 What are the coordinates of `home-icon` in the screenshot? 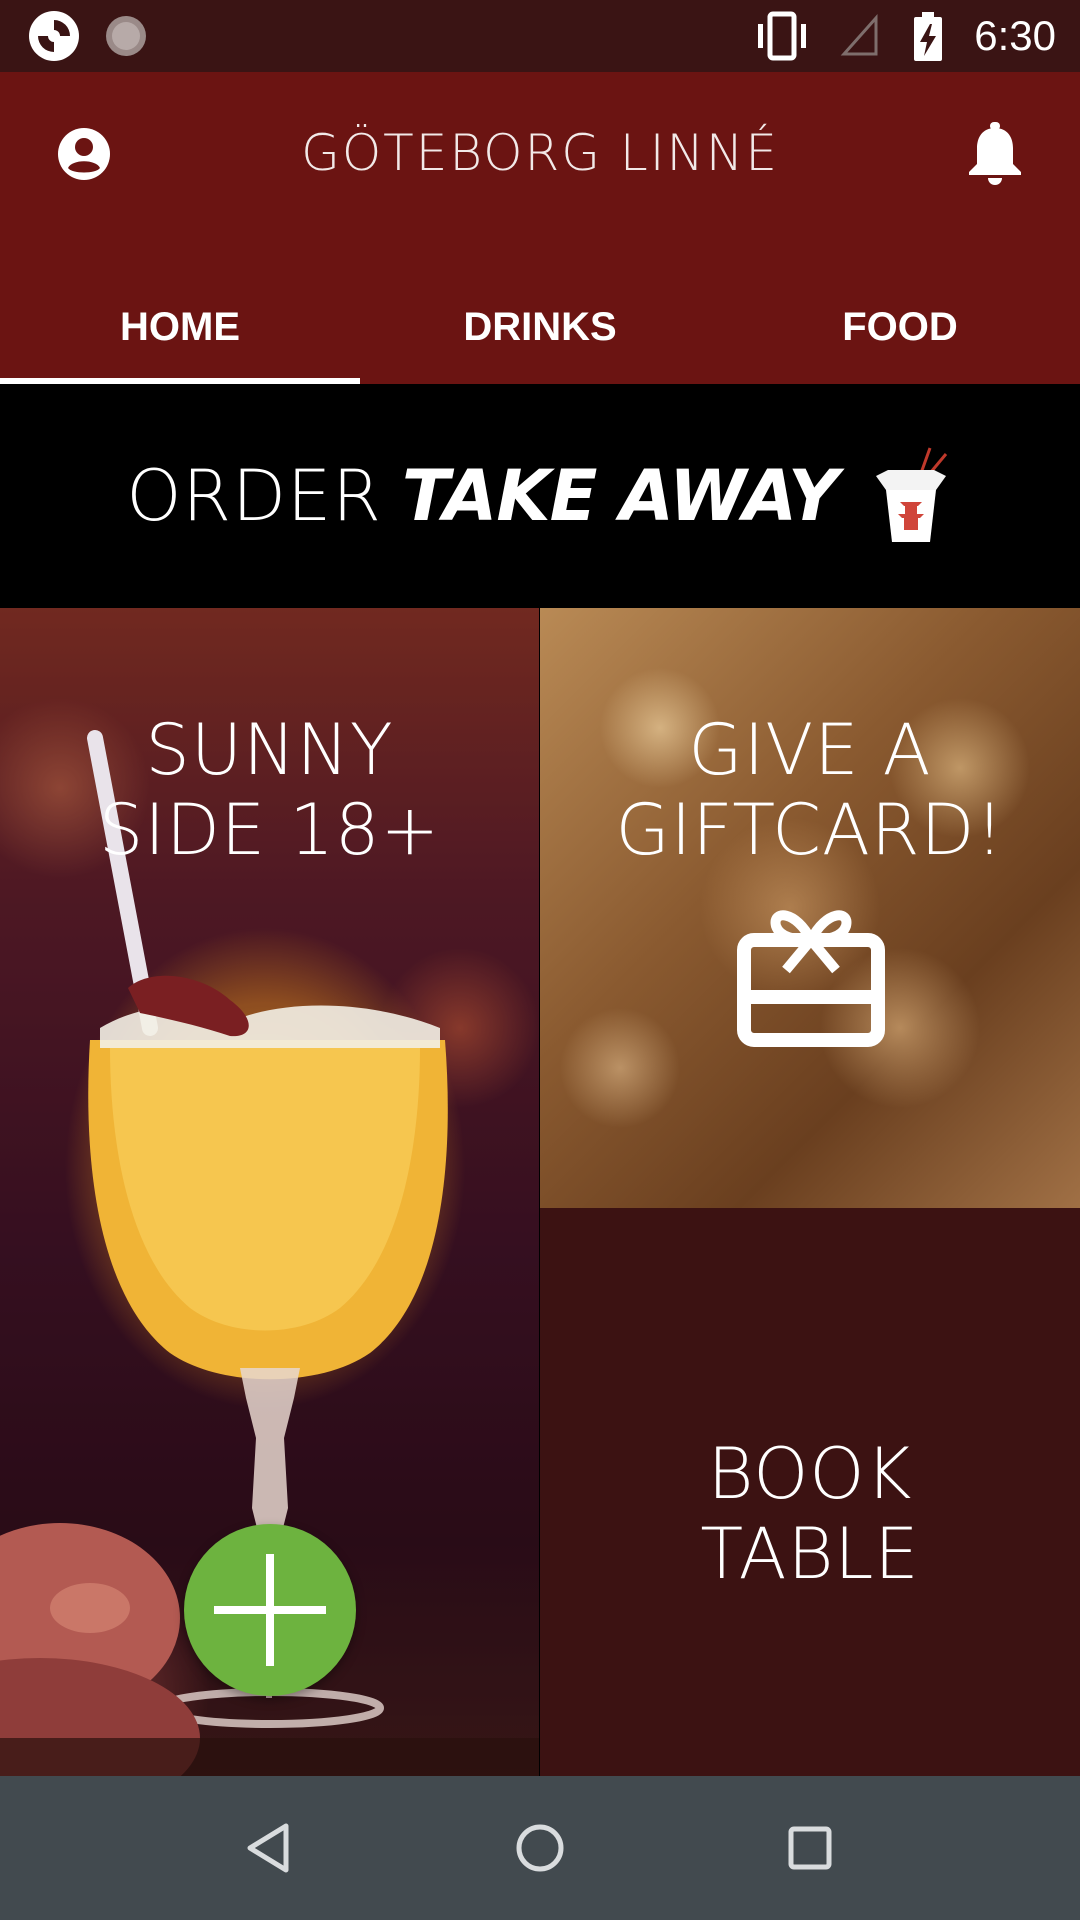 It's located at (540, 1848).